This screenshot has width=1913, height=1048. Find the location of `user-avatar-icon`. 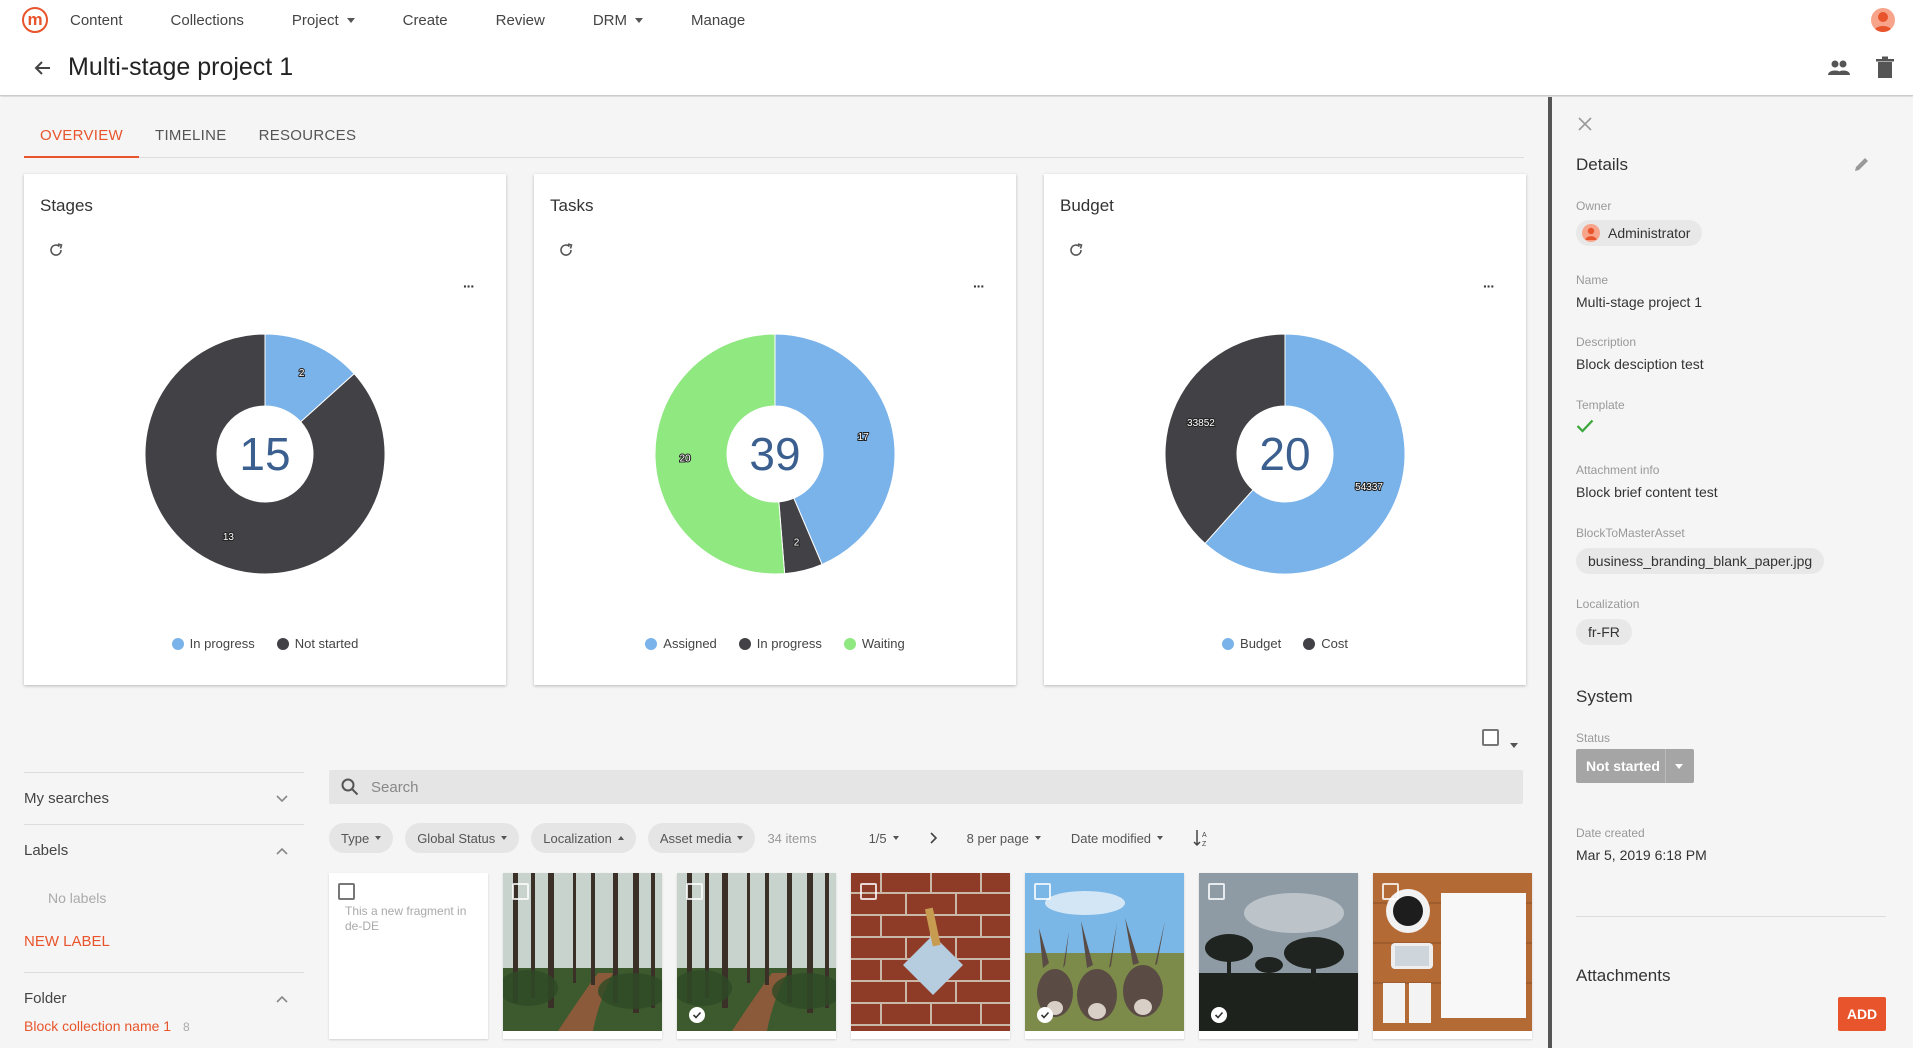

user-avatar-icon is located at coordinates (1883, 20).